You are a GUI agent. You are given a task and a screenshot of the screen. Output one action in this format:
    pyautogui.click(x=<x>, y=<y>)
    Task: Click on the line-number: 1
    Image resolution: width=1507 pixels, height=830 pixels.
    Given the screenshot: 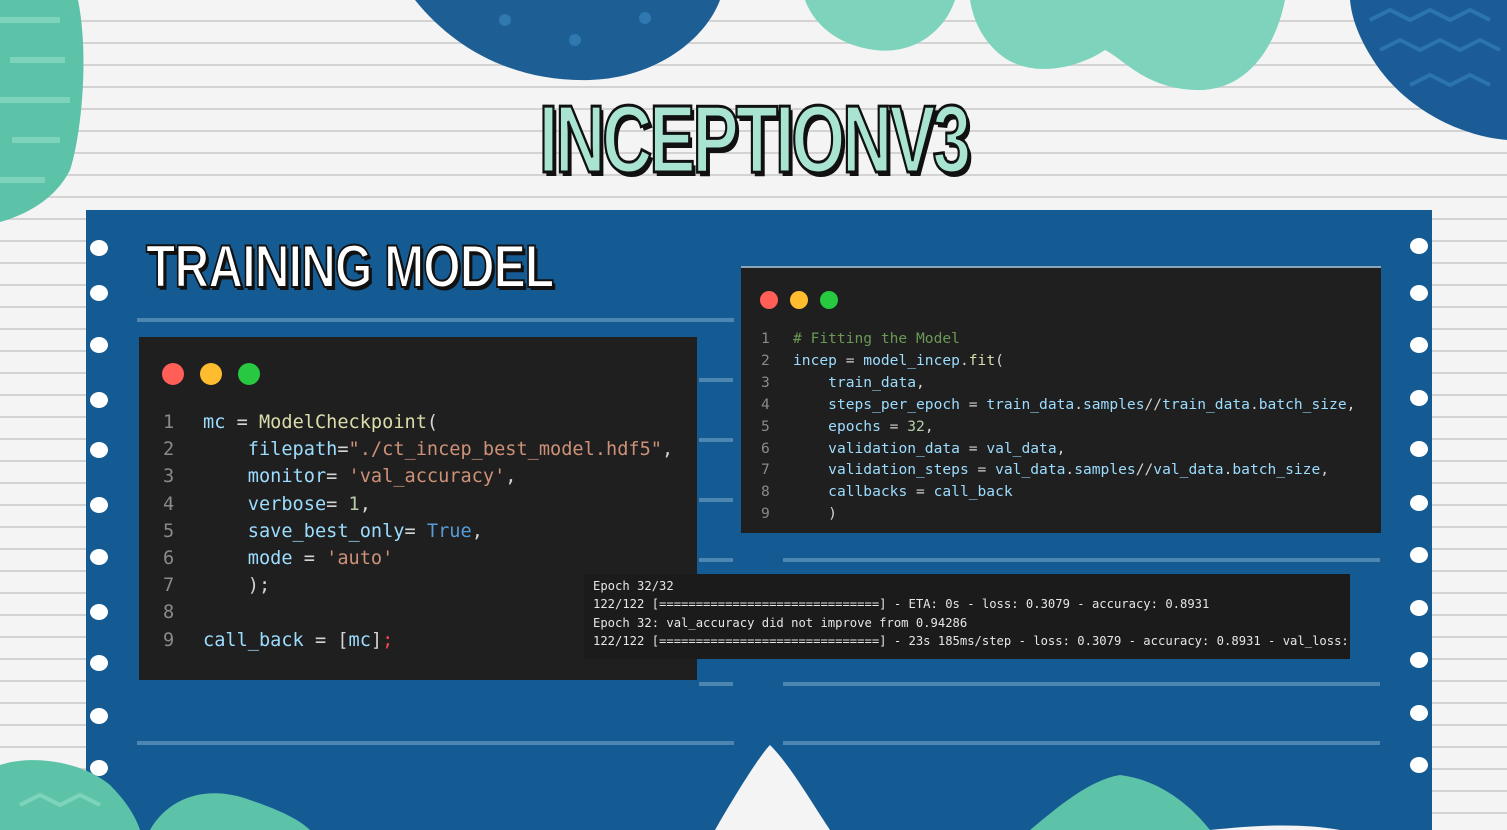 What is the action you would take?
    pyautogui.click(x=169, y=422)
    